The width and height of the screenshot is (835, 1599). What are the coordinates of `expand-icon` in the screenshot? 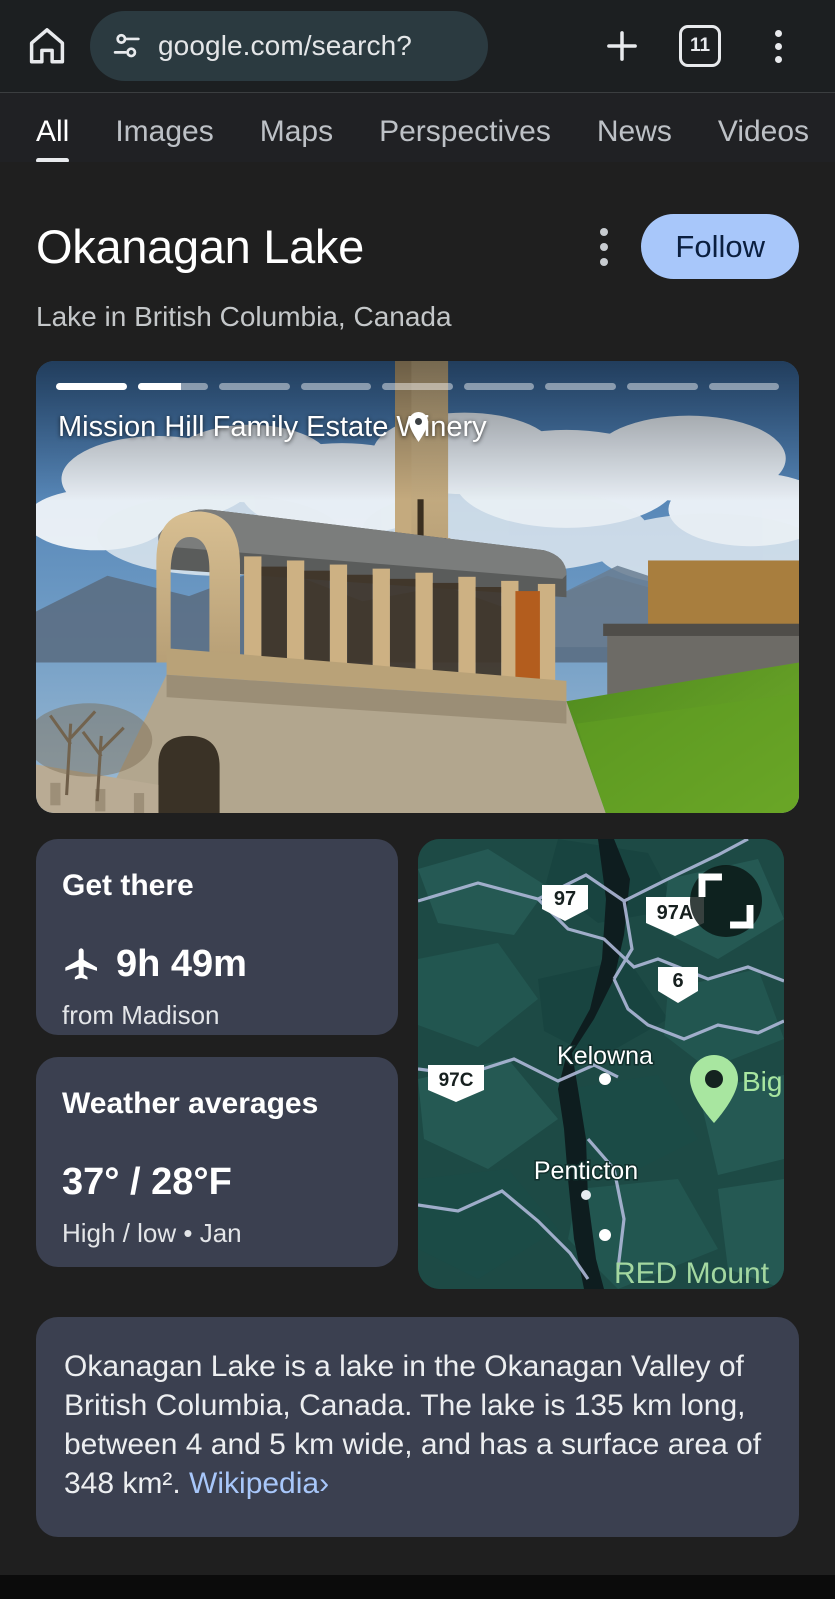 It's located at (726, 901).